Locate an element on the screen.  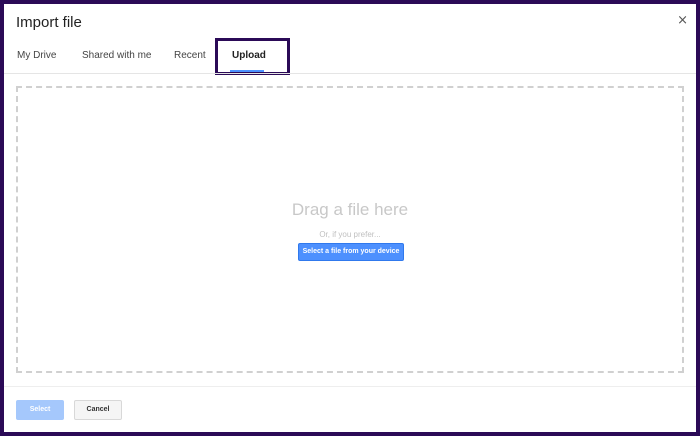
tab-divider is located at coordinates (350, 73).